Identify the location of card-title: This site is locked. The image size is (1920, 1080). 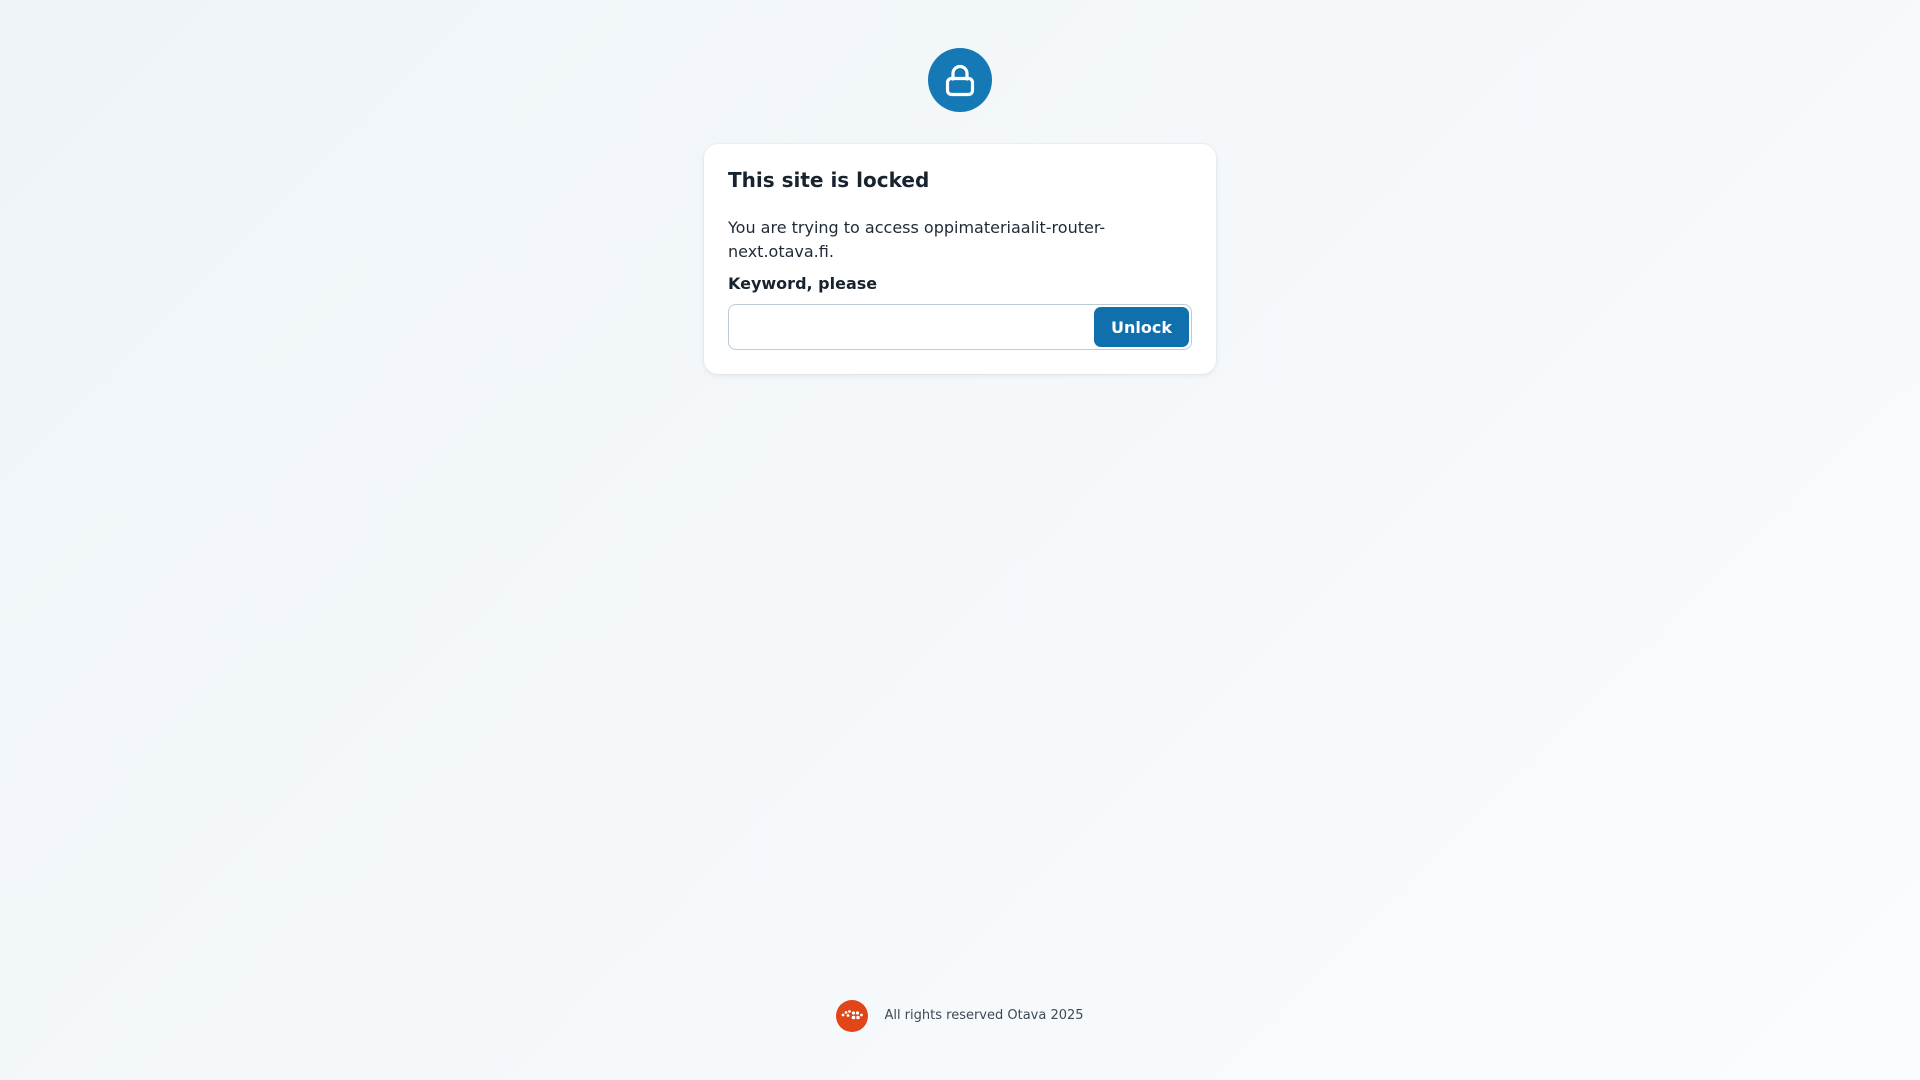
(829, 180).